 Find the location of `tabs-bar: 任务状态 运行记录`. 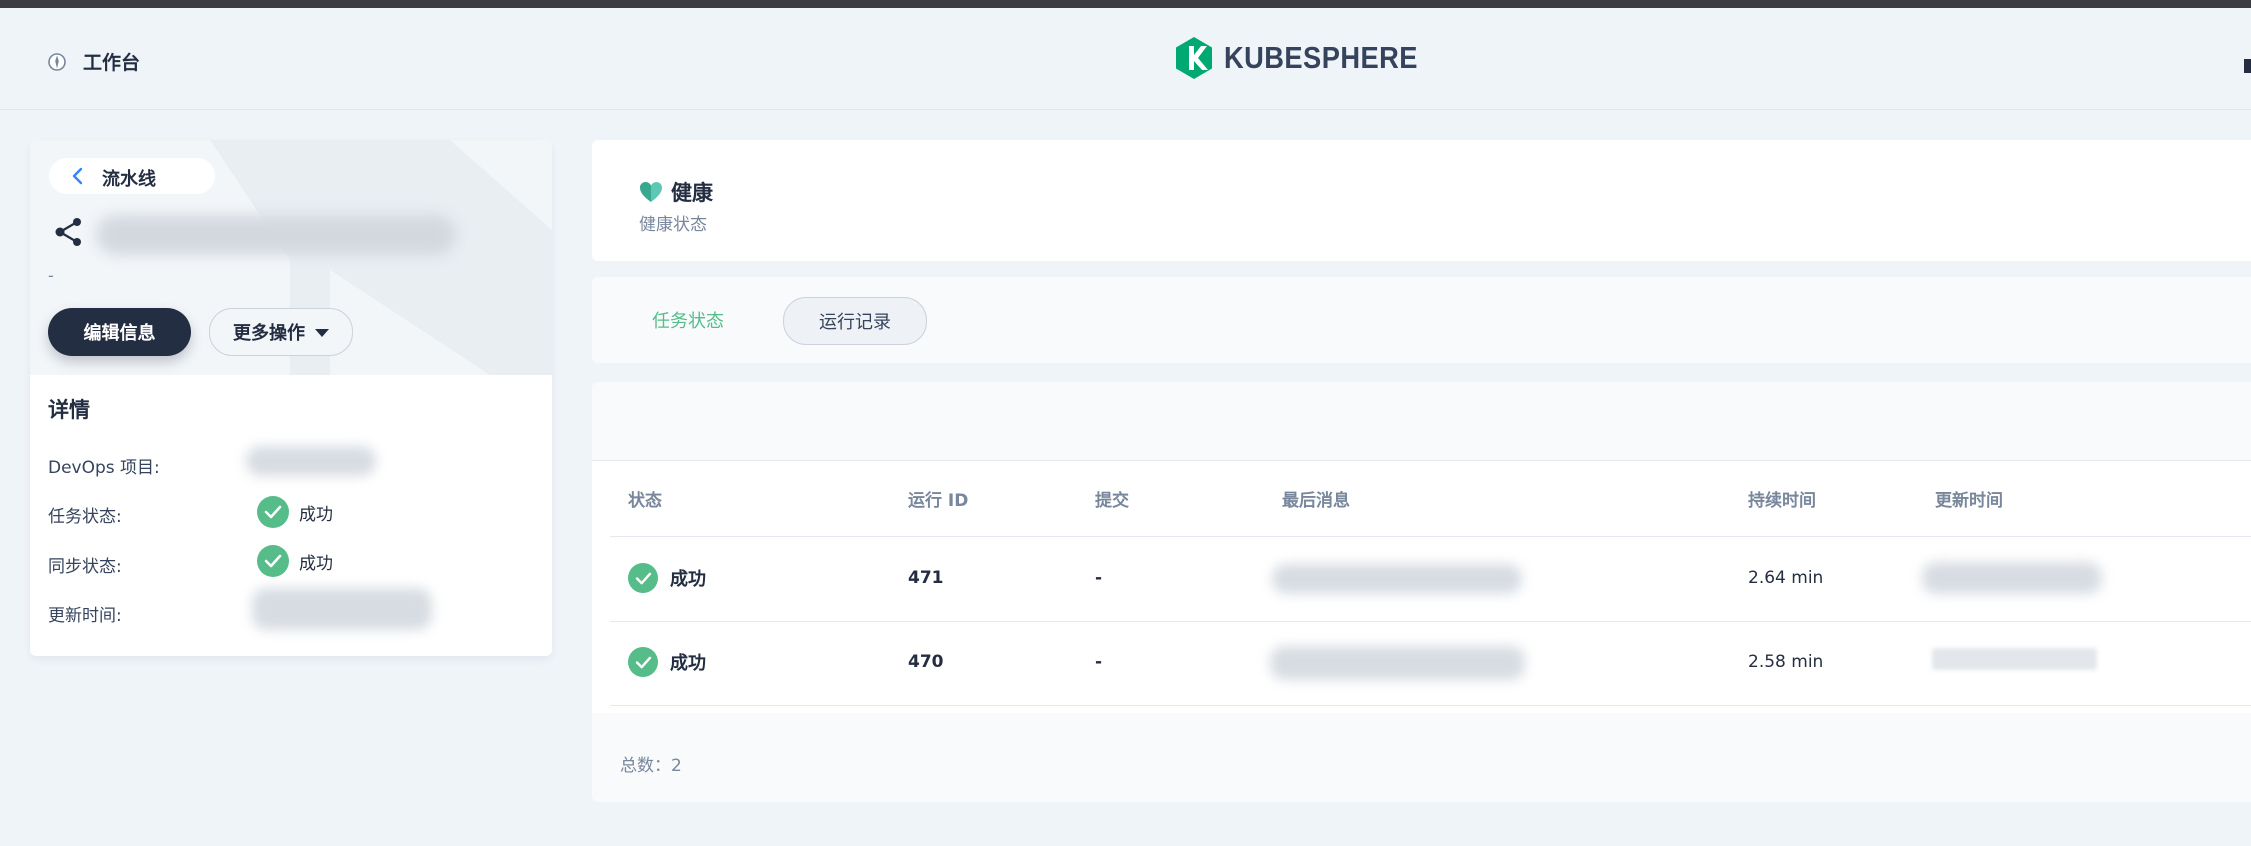

tabs-bar: 任务状态 运行记录 is located at coordinates (1421, 320).